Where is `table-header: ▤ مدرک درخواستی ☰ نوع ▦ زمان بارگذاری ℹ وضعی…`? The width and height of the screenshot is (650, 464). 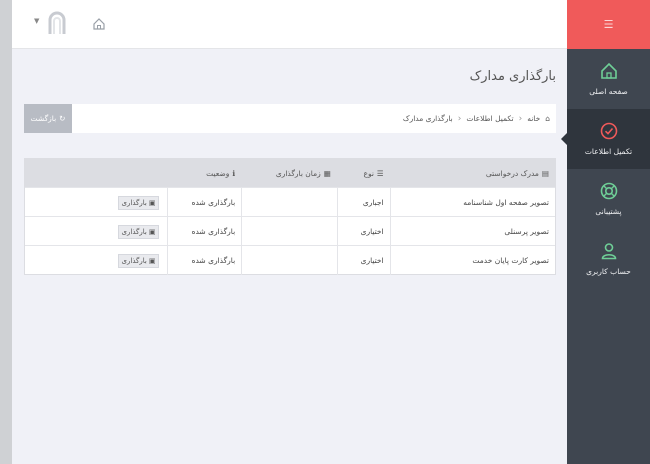 table-header: ▤ مدرک درخواستی ☰ نوع ▦ زمان بارگذاری ℹ وضعی… is located at coordinates (290, 173).